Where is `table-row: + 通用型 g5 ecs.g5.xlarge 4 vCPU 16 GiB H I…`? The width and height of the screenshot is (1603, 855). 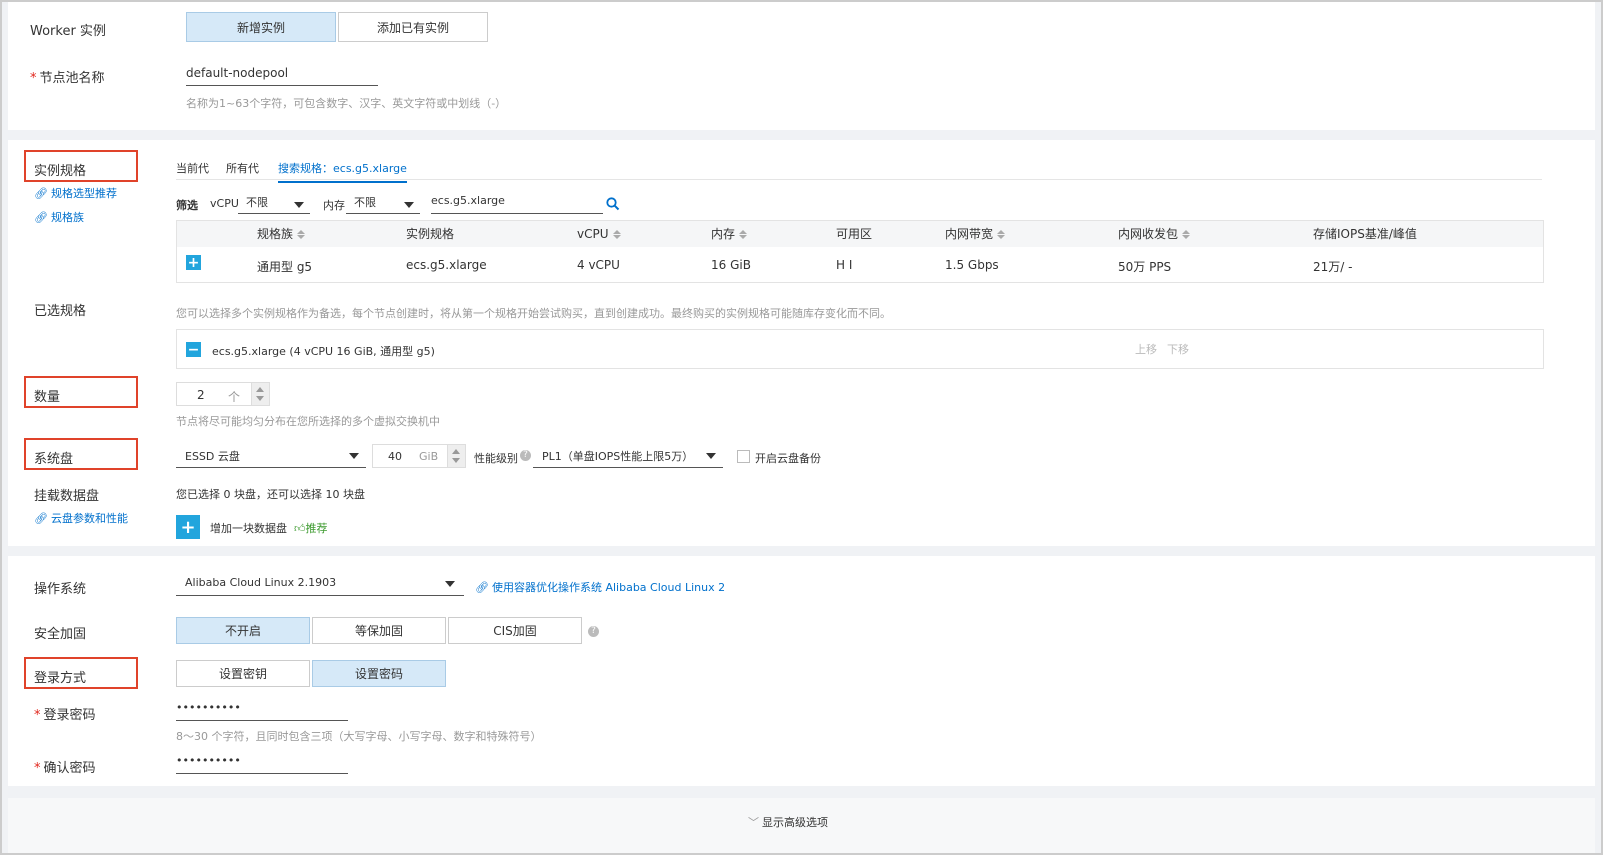 table-row: + 通用型 g5 ecs.g5.xlarge 4 vCPU 16 GiB H I… is located at coordinates (860, 265).